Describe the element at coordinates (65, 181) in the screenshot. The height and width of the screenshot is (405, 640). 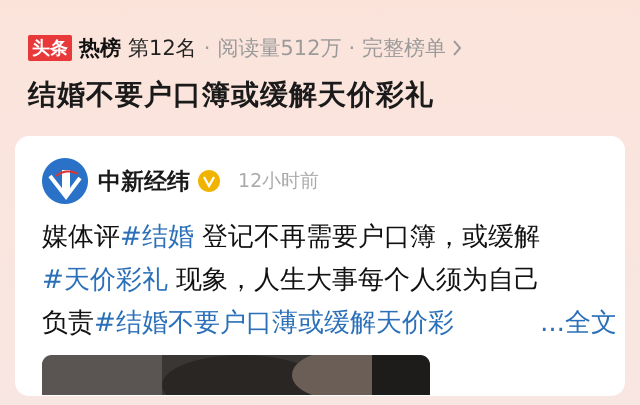
I see `logo-icon` at that location.